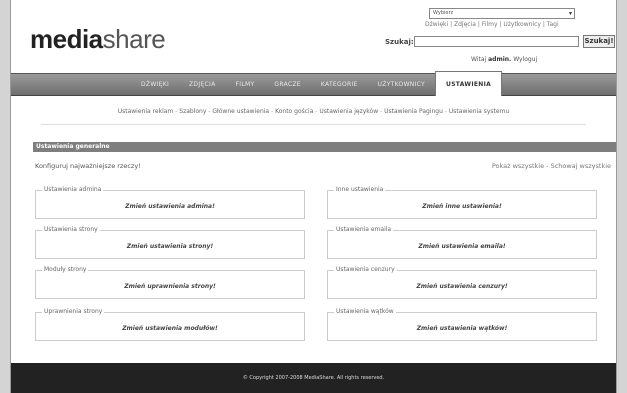 The height and width of the screenshot is (393, 627). Describe the element at coordinates (360, 189) in the screenshot. I see `settings-box-legend: Inne ustawienia` at that location.